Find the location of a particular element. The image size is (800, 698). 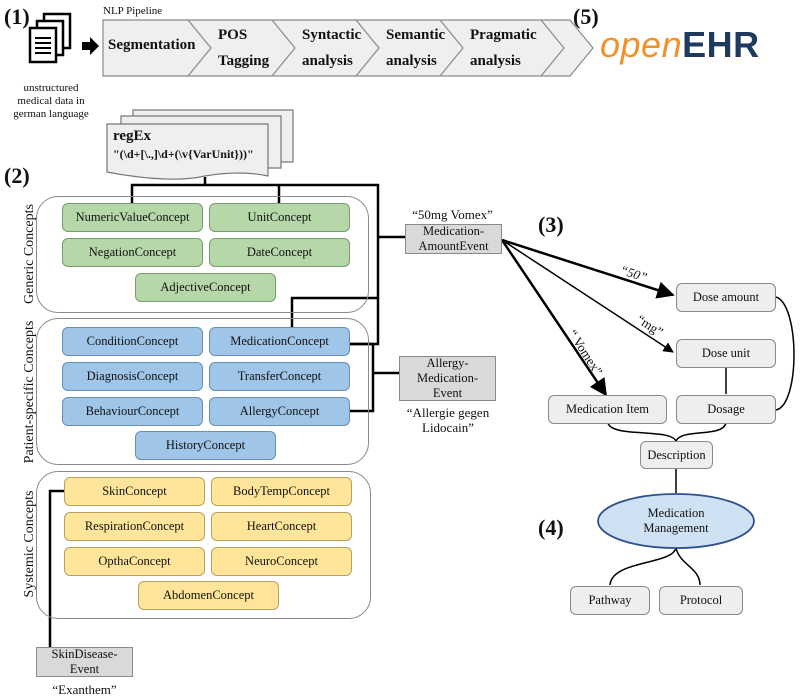

pipeline-step-label: Segmentation is located at coordinates (152, 45).